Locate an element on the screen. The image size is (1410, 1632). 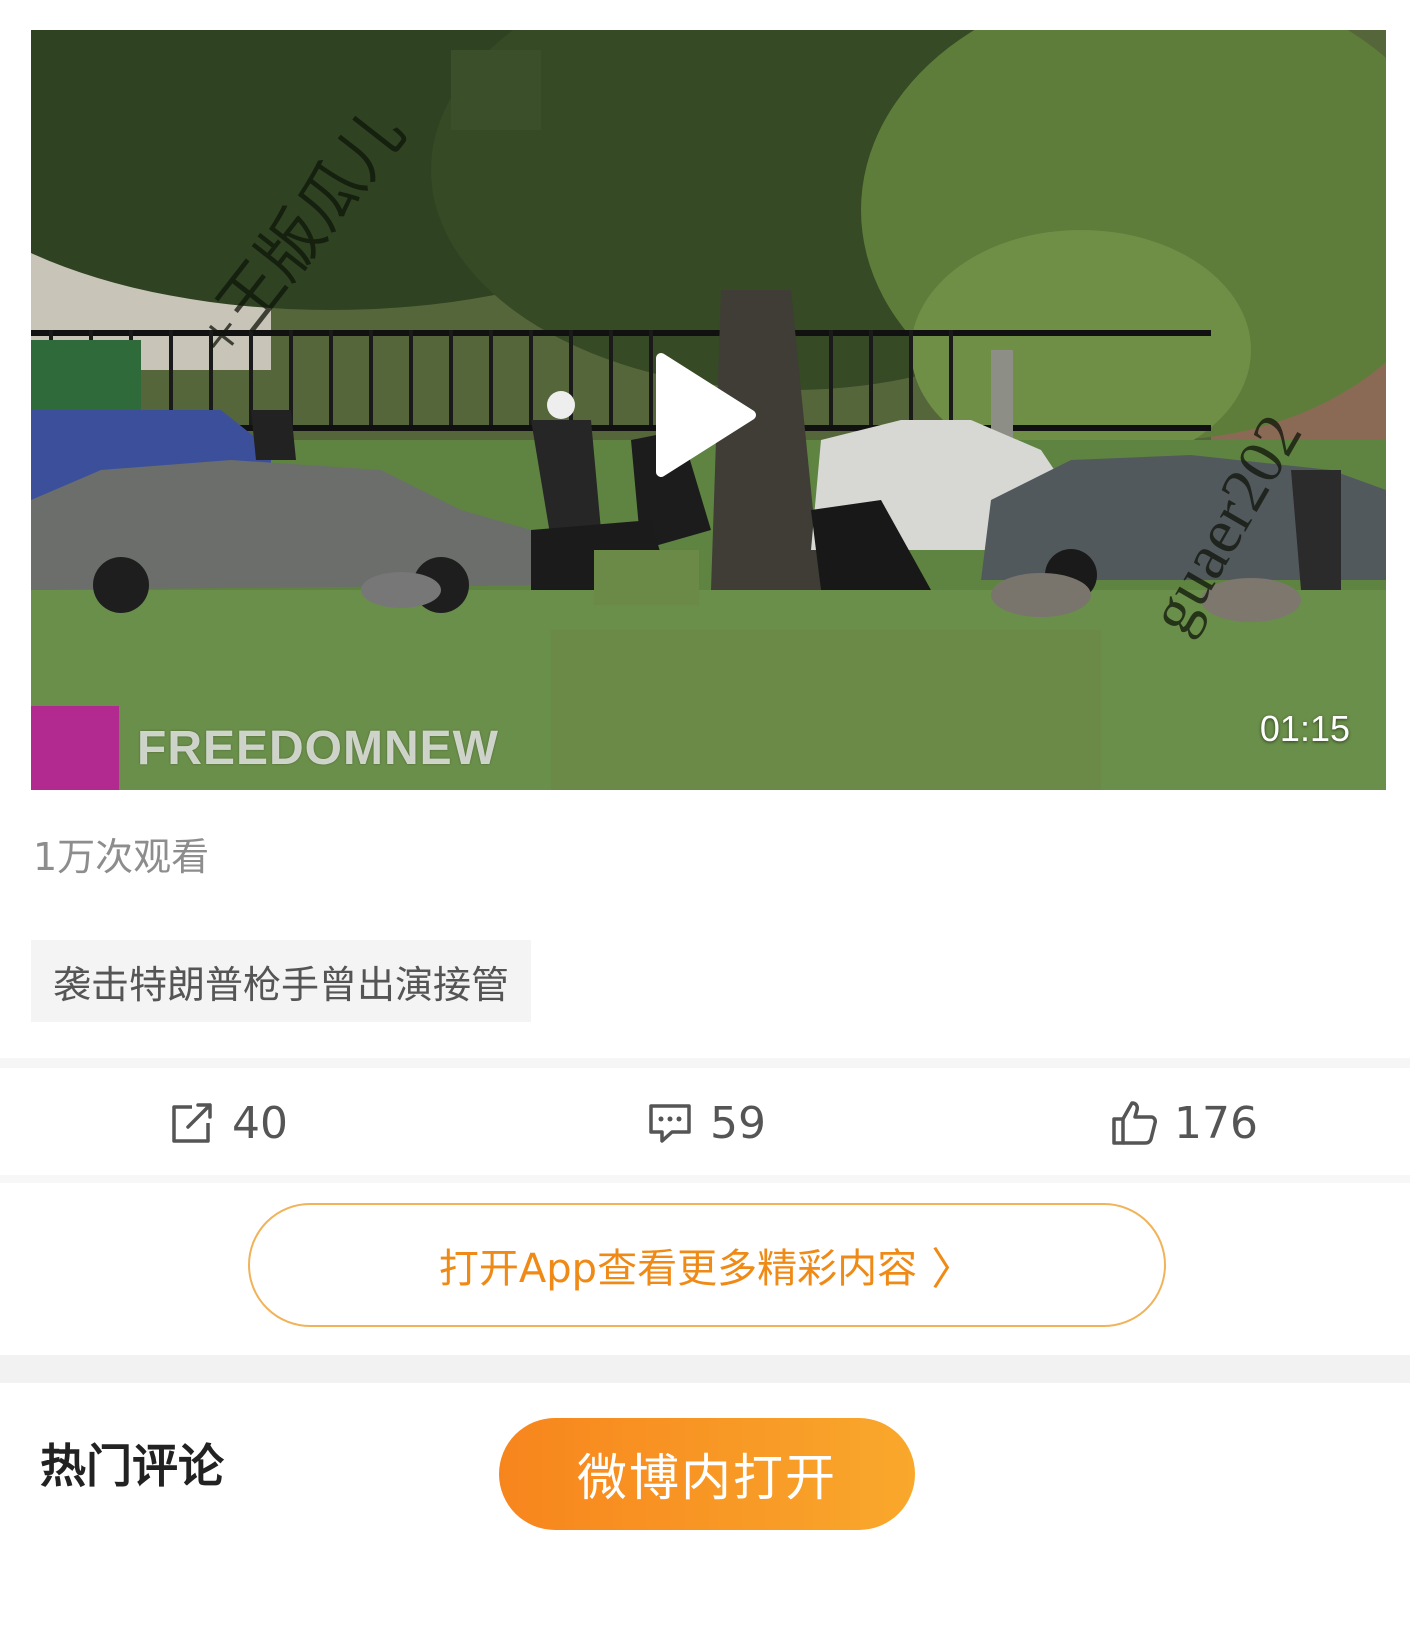
comment-button: 59 is located at coordinates (706, 1123).